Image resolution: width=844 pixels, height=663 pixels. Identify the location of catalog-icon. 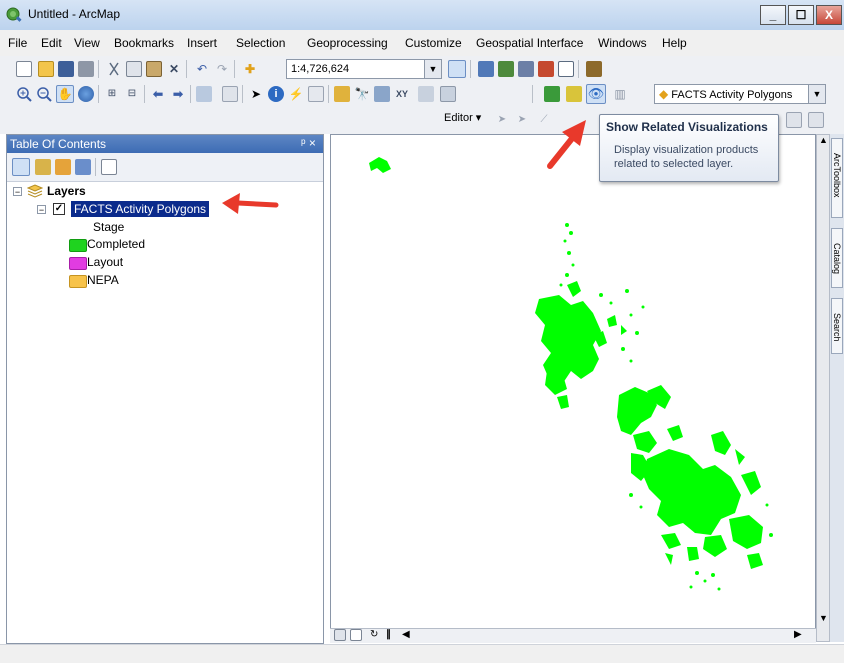
(506, 69).